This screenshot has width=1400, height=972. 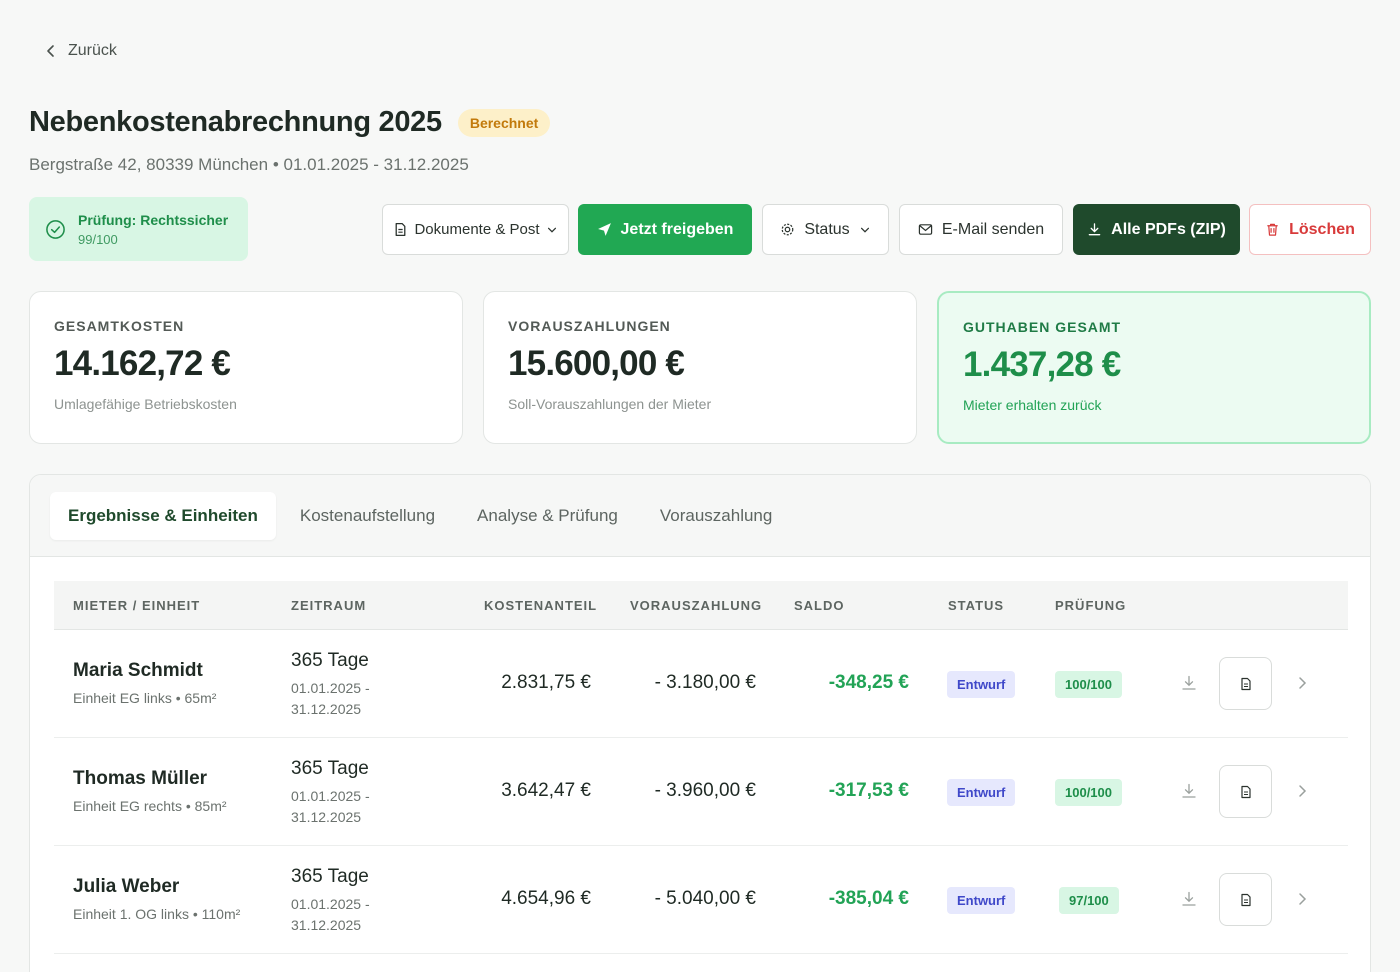 I want to click on column-header-prepayment: VORAUSZAHLUNG, so click(x=696, y=605).